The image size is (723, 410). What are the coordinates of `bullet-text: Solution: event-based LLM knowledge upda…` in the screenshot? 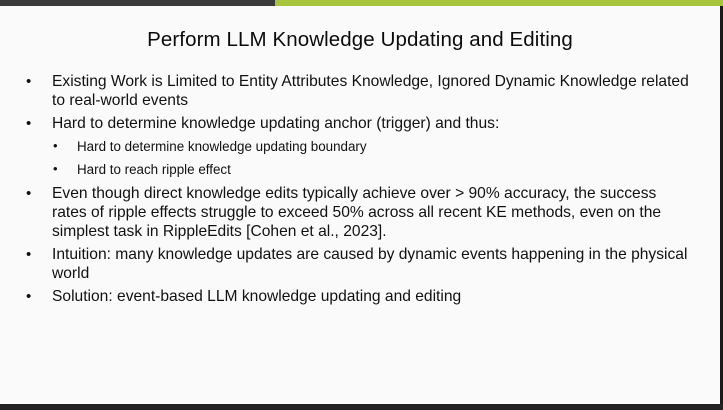 It's located at (257, 296).